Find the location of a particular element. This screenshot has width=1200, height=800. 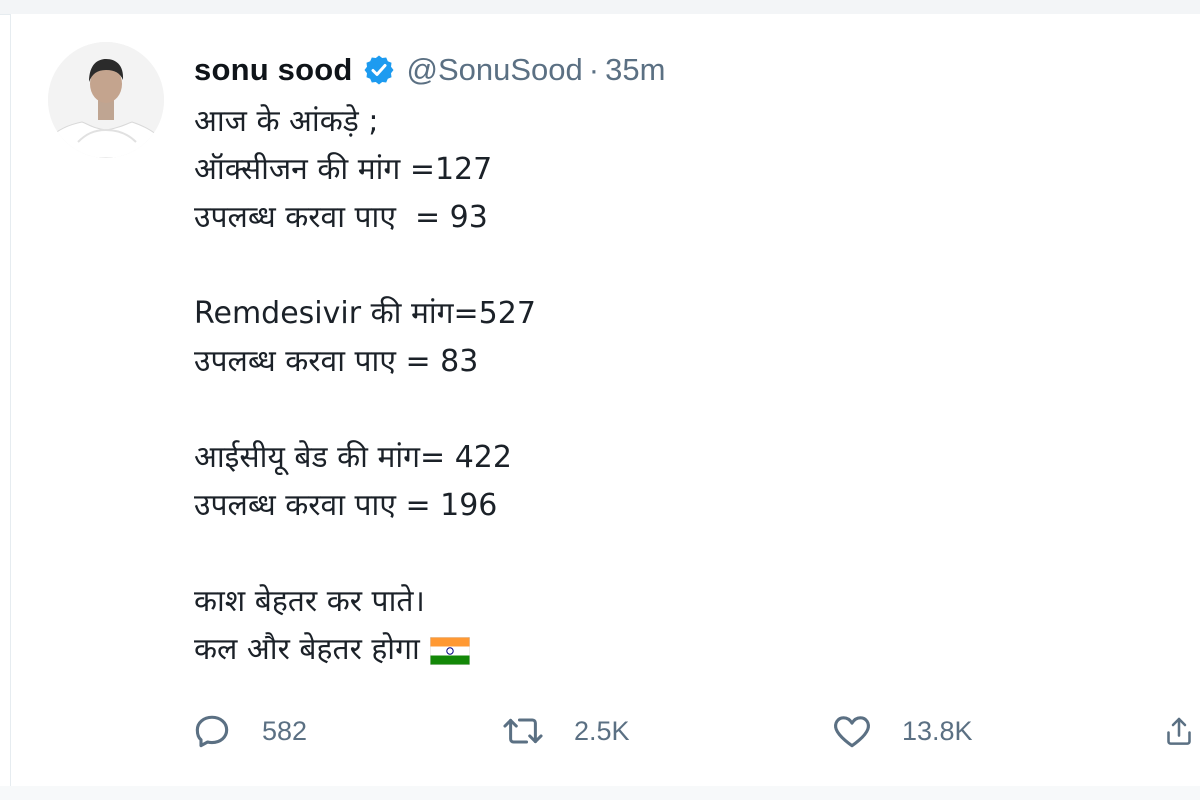

retweet-icon is located at coordinates (523, 731).